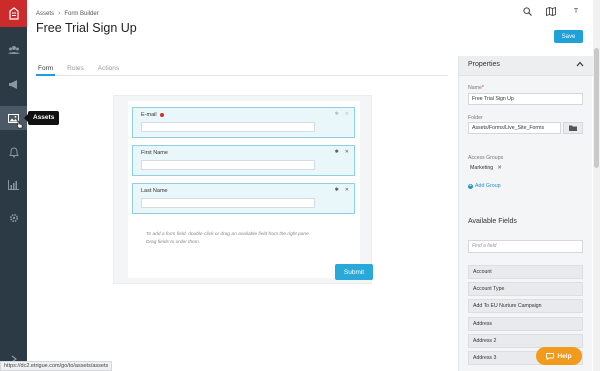  I want to click on breadcrumb-form-builder: Form Builder, so click(81, 14).